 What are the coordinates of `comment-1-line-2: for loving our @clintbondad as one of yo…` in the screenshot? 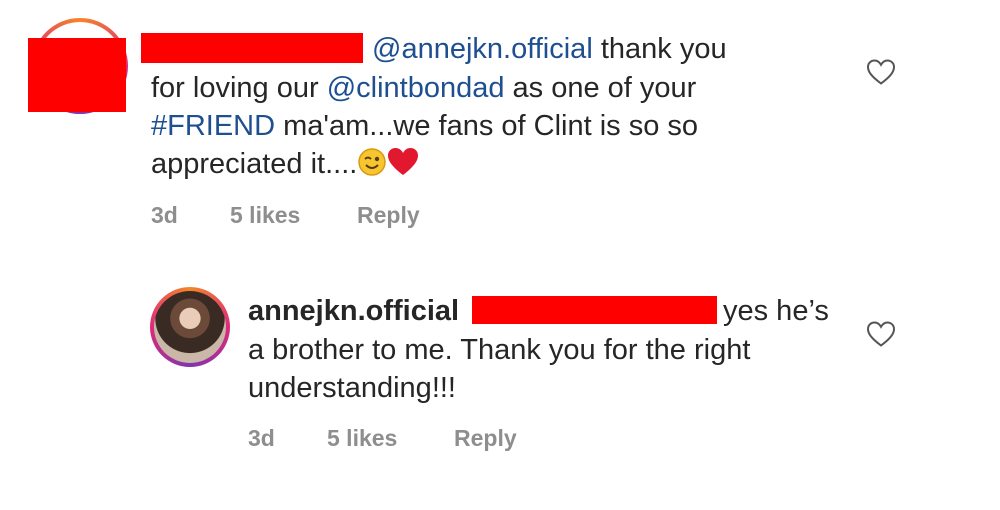 It's located at (423, 88).